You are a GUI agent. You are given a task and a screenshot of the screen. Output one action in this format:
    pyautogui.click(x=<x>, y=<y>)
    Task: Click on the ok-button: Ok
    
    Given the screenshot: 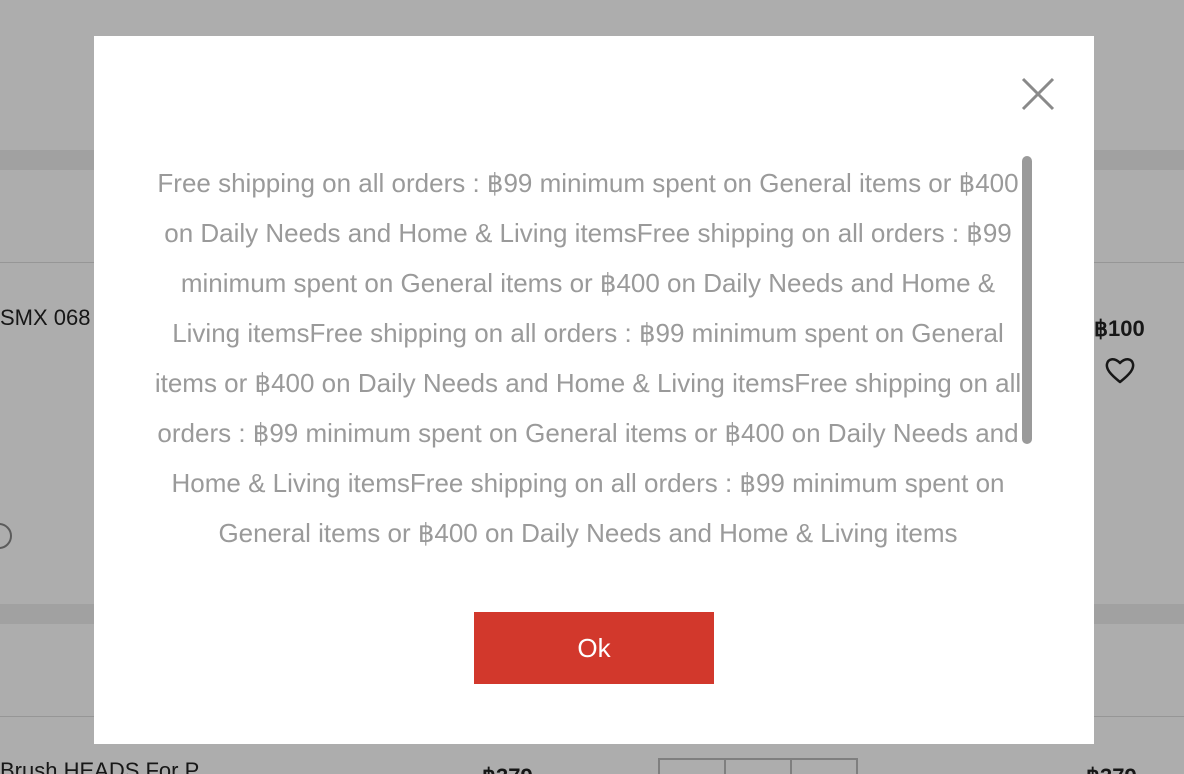 What is the action you would take?
    pyautogui.click(x=594, y=648)
    